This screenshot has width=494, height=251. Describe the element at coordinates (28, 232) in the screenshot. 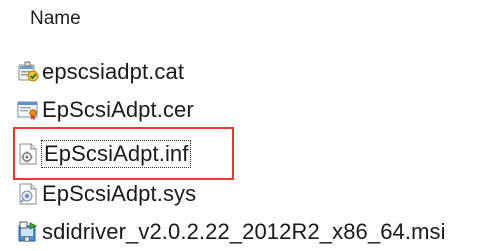

I see `windows-installer-icon` at that location.